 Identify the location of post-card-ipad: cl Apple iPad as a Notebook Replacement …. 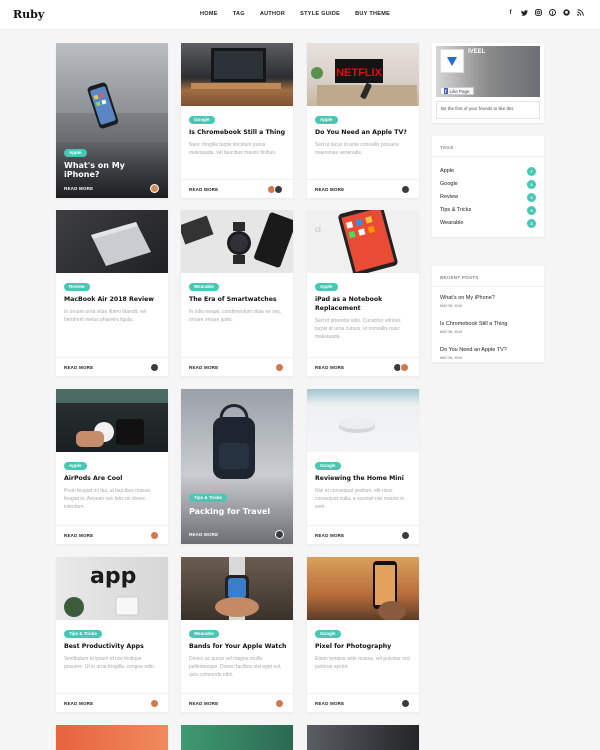
(363, 293).